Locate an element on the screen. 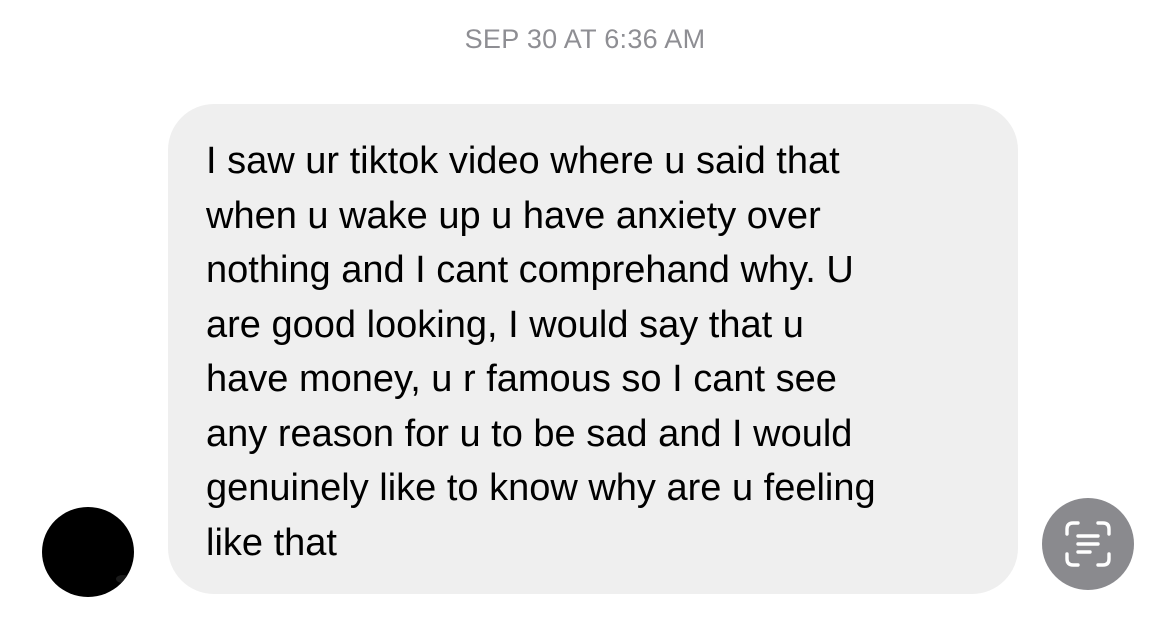  live-text-scan-icon is located at coordinates (1088, 544).